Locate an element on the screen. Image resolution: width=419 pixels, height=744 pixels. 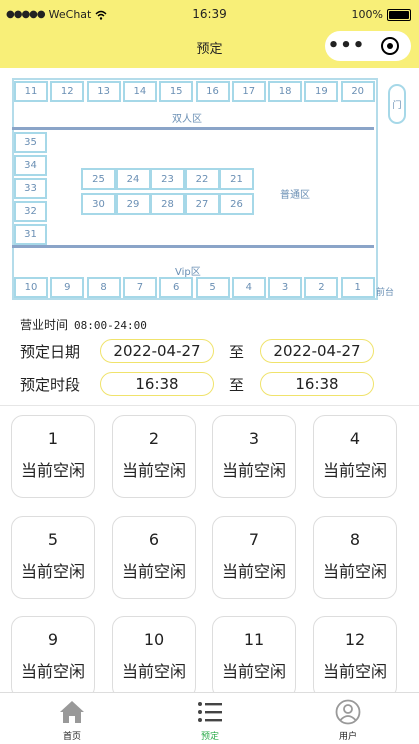
seat-card: 1 当前空闲 is located at coordinates (53, 456).